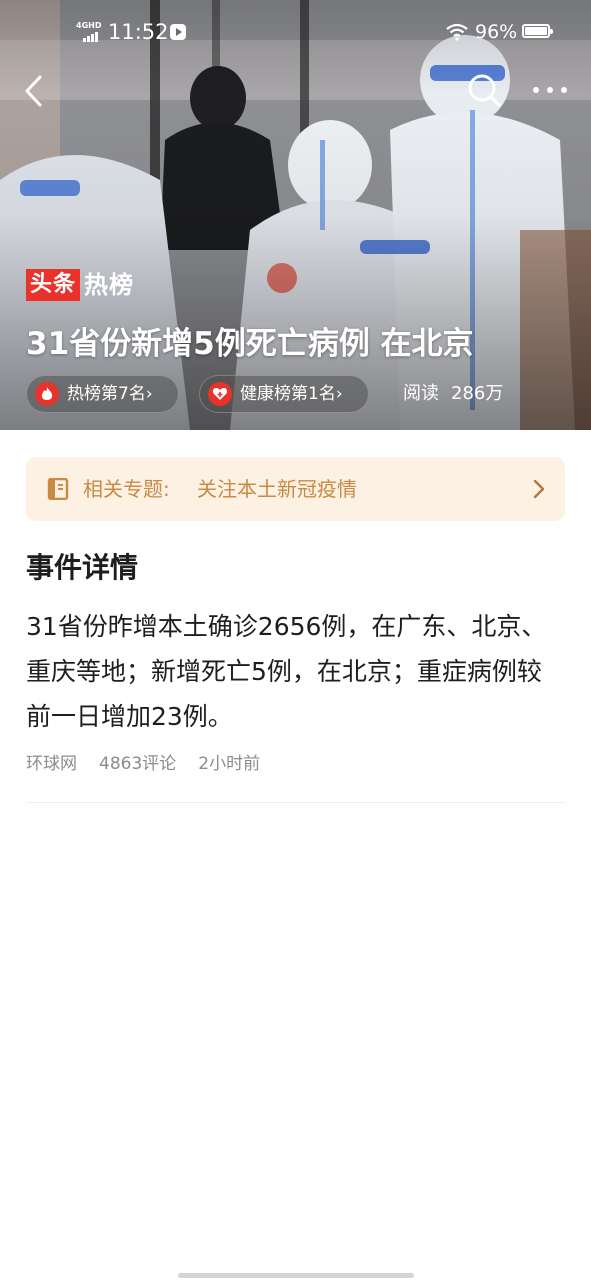 This screenshot has width=591, height=1280. Describe the element at coordinates (250, 344) in the screenshot. I see `headline: 31省份新增5例死亡病例 在北京` at that location.